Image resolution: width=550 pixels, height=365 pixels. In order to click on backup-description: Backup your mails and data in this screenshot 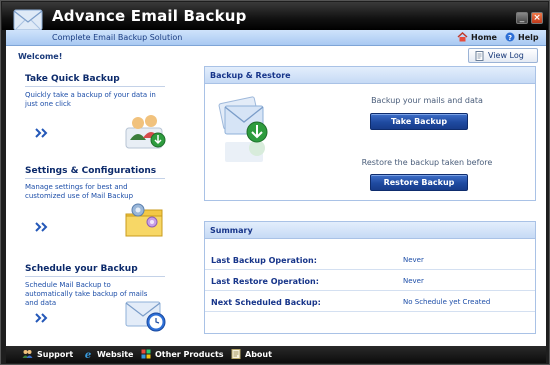, I will do `click(427, 100)`.